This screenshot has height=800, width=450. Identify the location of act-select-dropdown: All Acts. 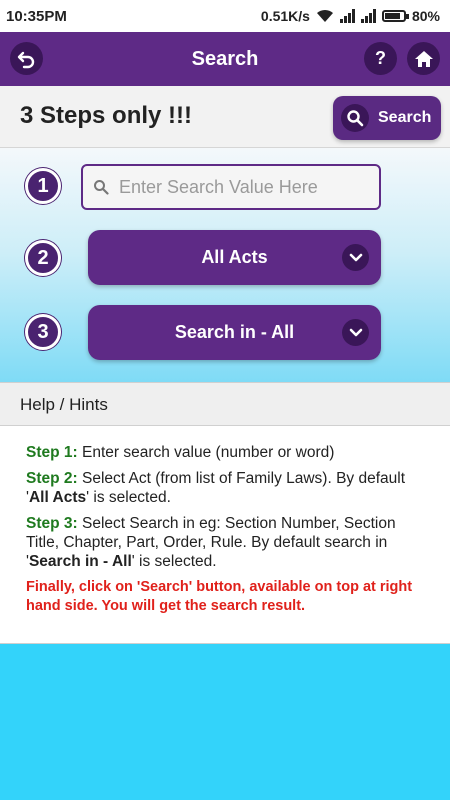
(234, 257).